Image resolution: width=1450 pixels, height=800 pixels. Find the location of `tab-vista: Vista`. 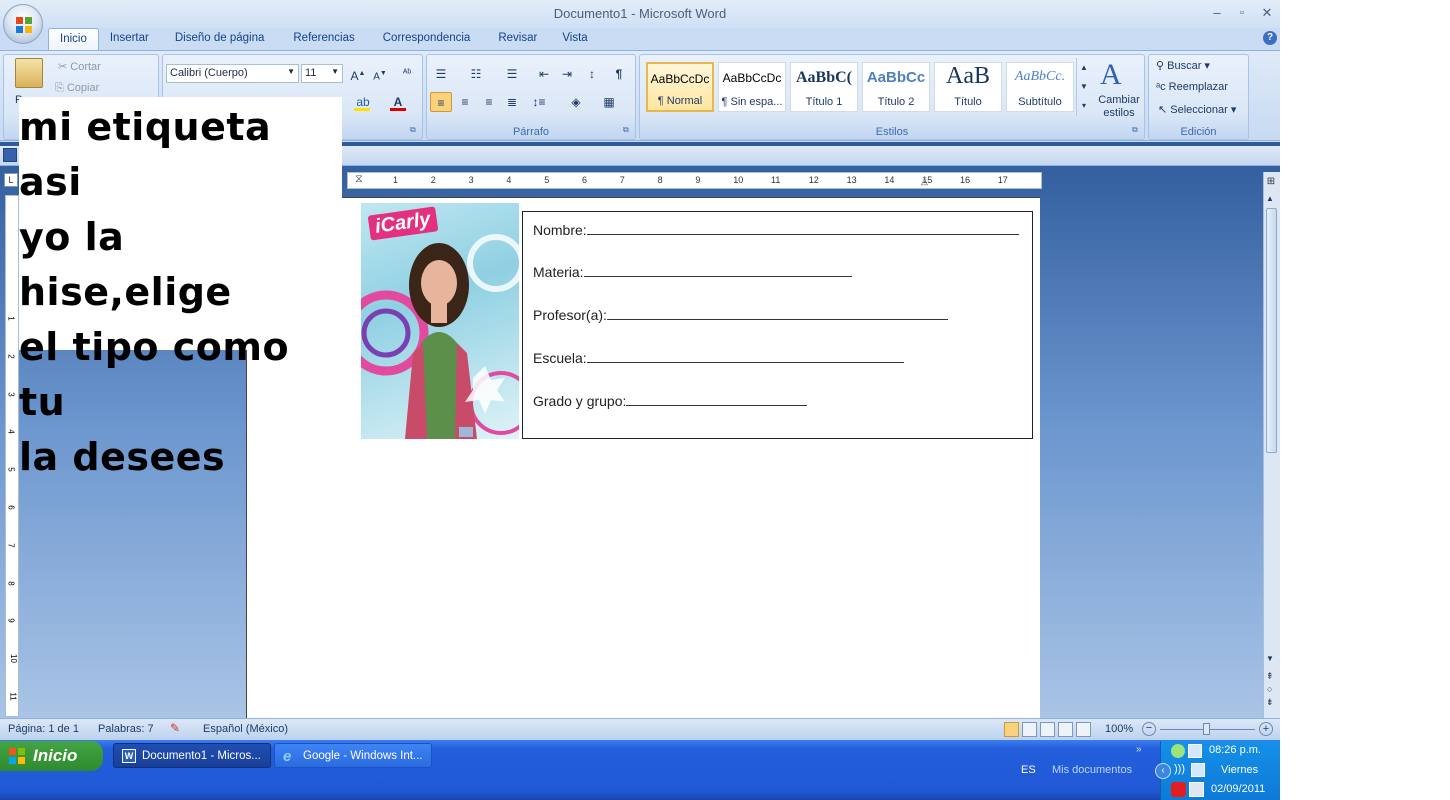

tab-vista: Vista is located at coordinates (574, 39).